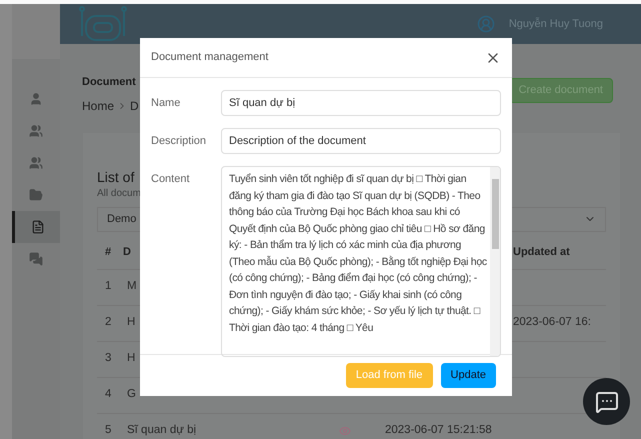  I want to click on user-icon, so click(36, 99).